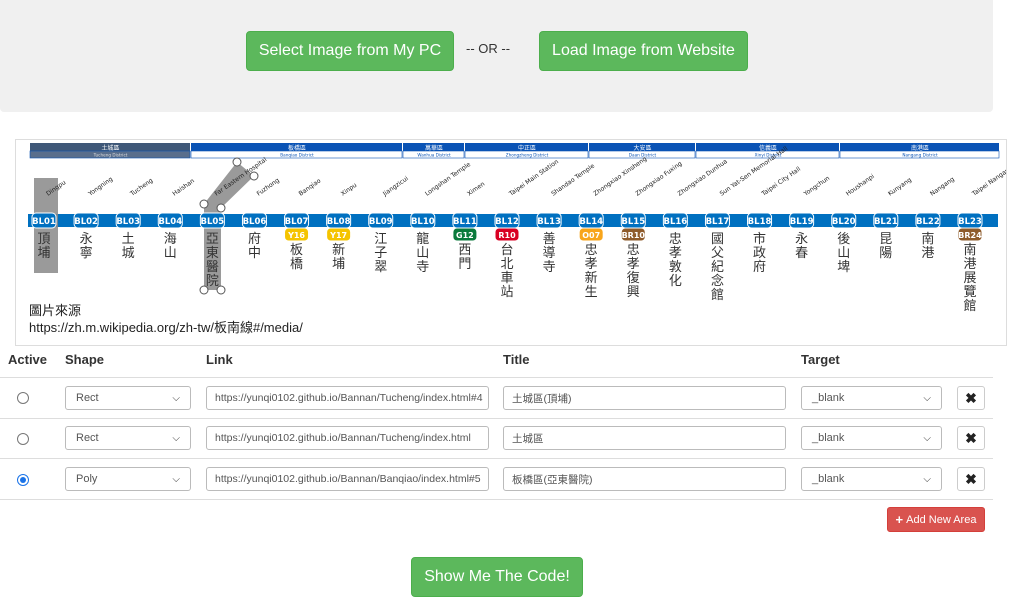 Image resolution: width=1024 pixels, height=616 pixels. I want to click on station-zh-char: 寧, so click(86, 253).